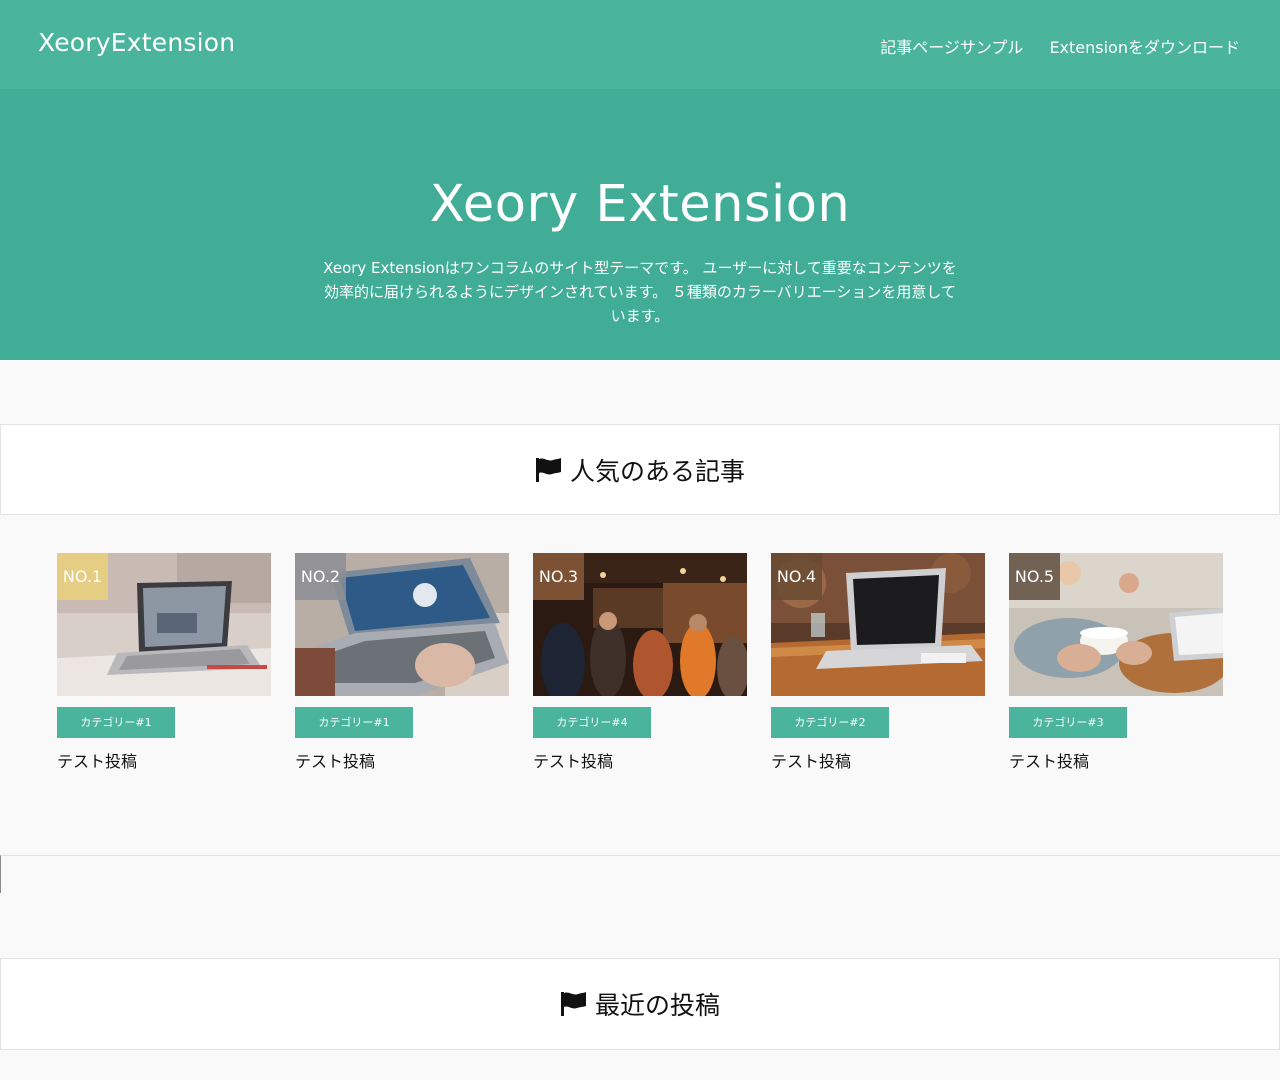 The width and height of the screenshot is (1280, 1080). Describe the element at coordinates (878, 624) in the screenshot. I see `post-thumbnail: NO.4` at that location.